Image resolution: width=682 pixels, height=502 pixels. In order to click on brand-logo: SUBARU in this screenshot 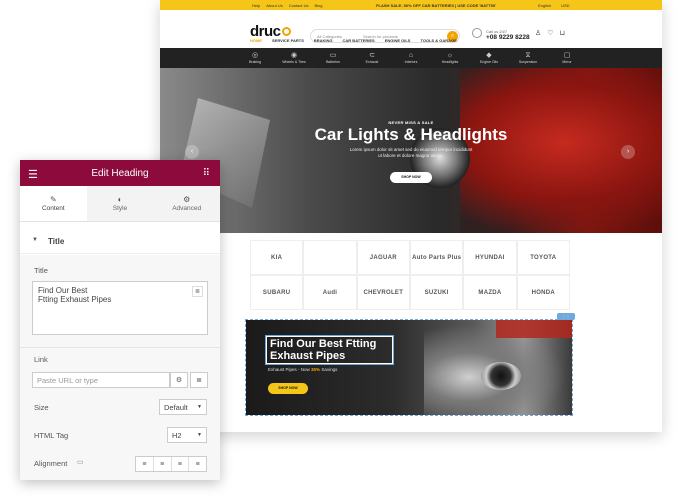, I will do `click(277, 292)`.